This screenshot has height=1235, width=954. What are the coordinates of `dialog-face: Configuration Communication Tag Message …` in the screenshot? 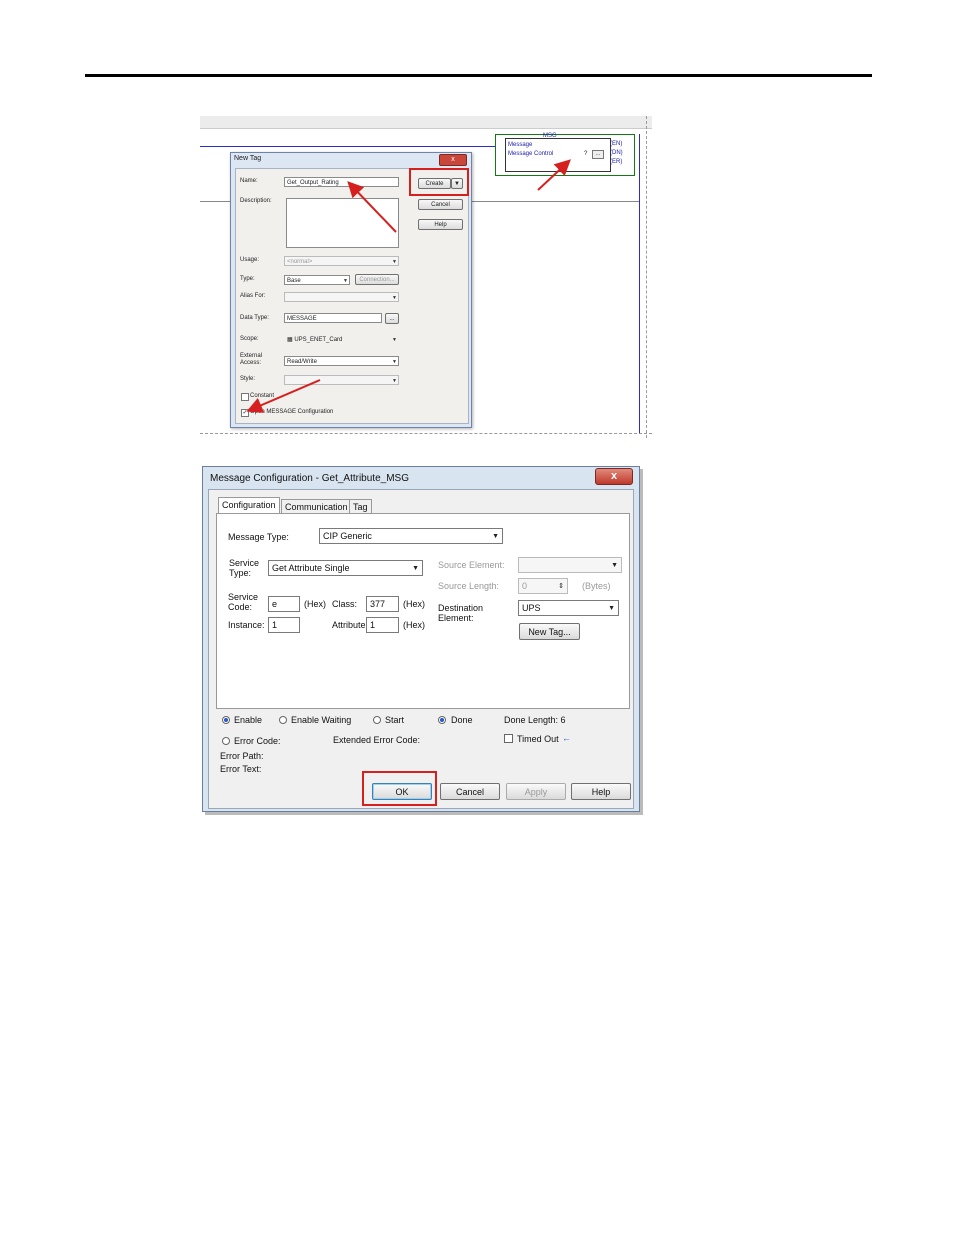 It's located at (421, 649).